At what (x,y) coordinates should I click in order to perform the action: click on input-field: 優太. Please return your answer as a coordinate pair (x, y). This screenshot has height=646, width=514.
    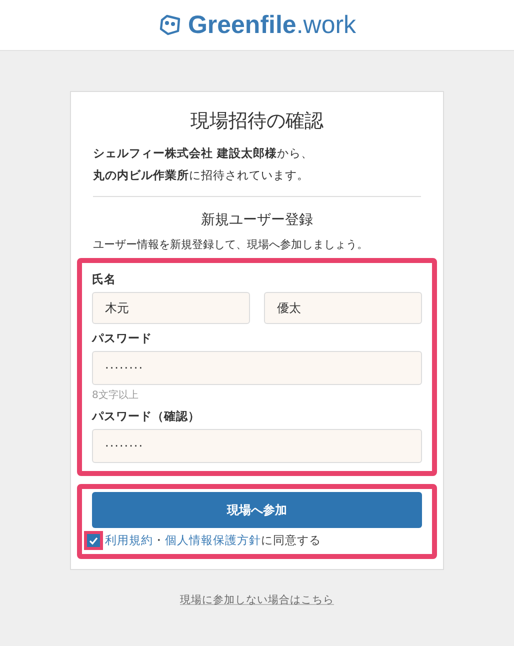
    Looking at the image, I should click on (343, 308).